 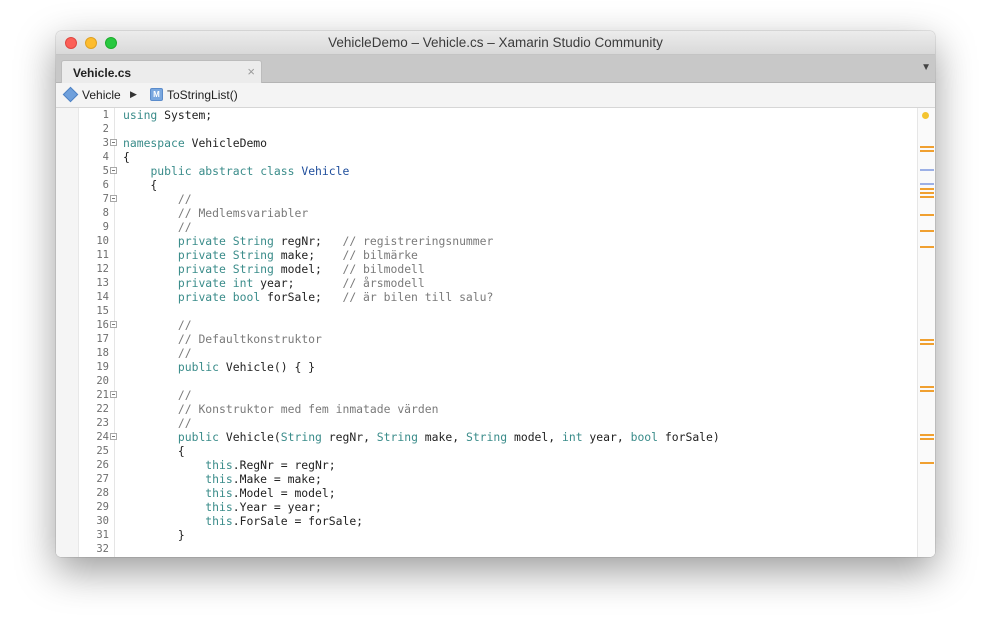 What do you see at coordinates (71, 43) in the screenshot?
I see `close-window-icon` at bounding box center [71, 43].